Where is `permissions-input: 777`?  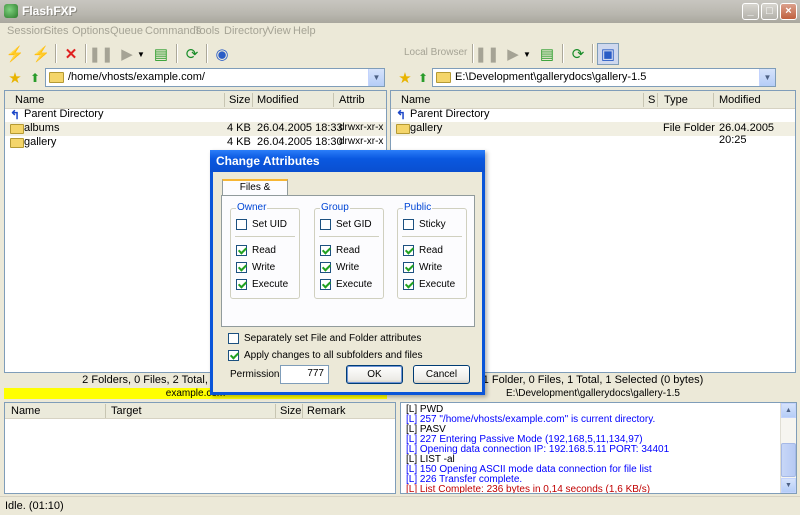 permissions-input: 777 is located at coordinates (304, 374).